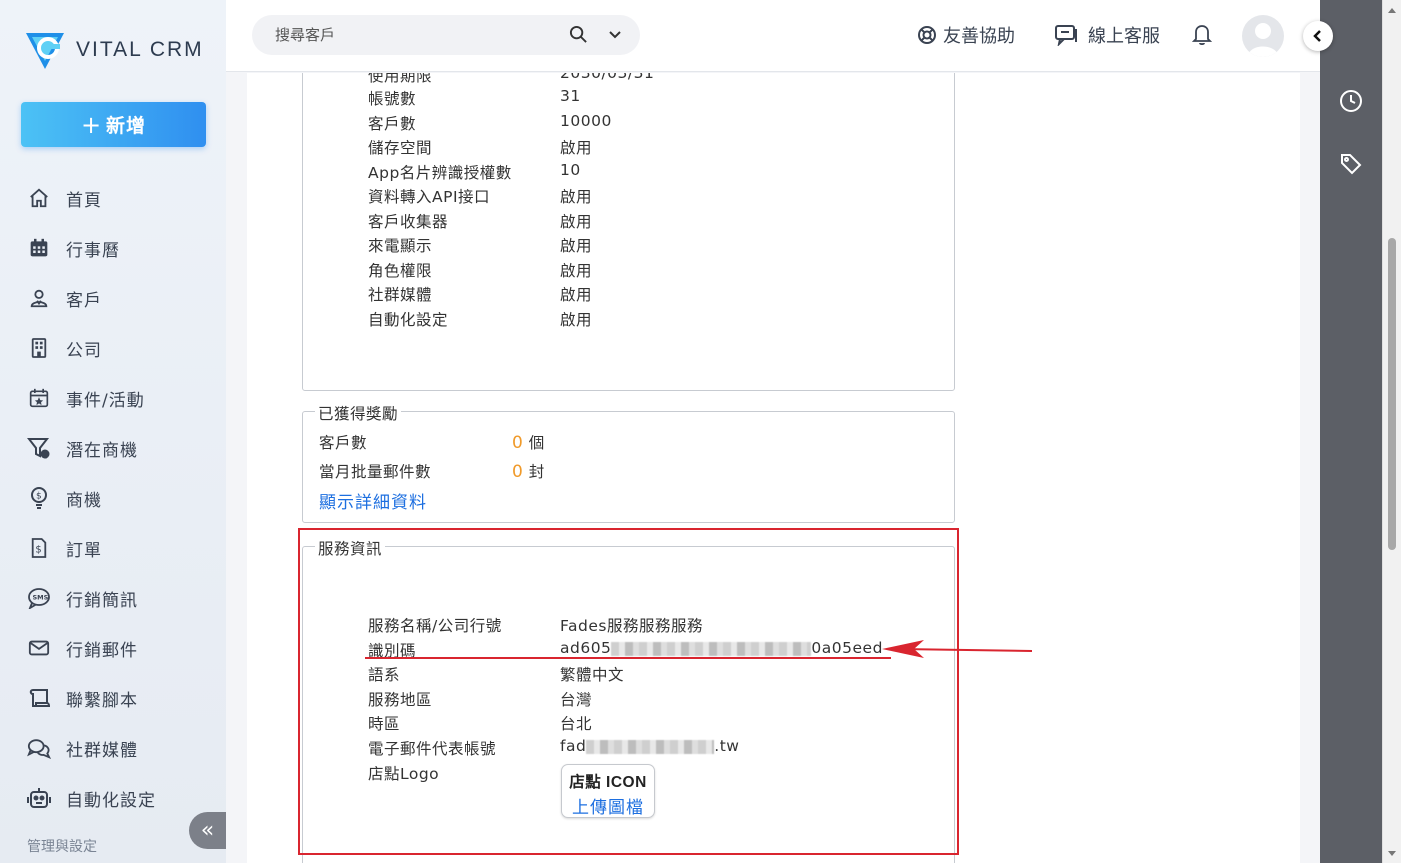 The image size is (1401, 863). What do you see at coordinates (126, 126) in the screenshot?
I see `add-new-label: 新增` at bounding box center [126, 126].